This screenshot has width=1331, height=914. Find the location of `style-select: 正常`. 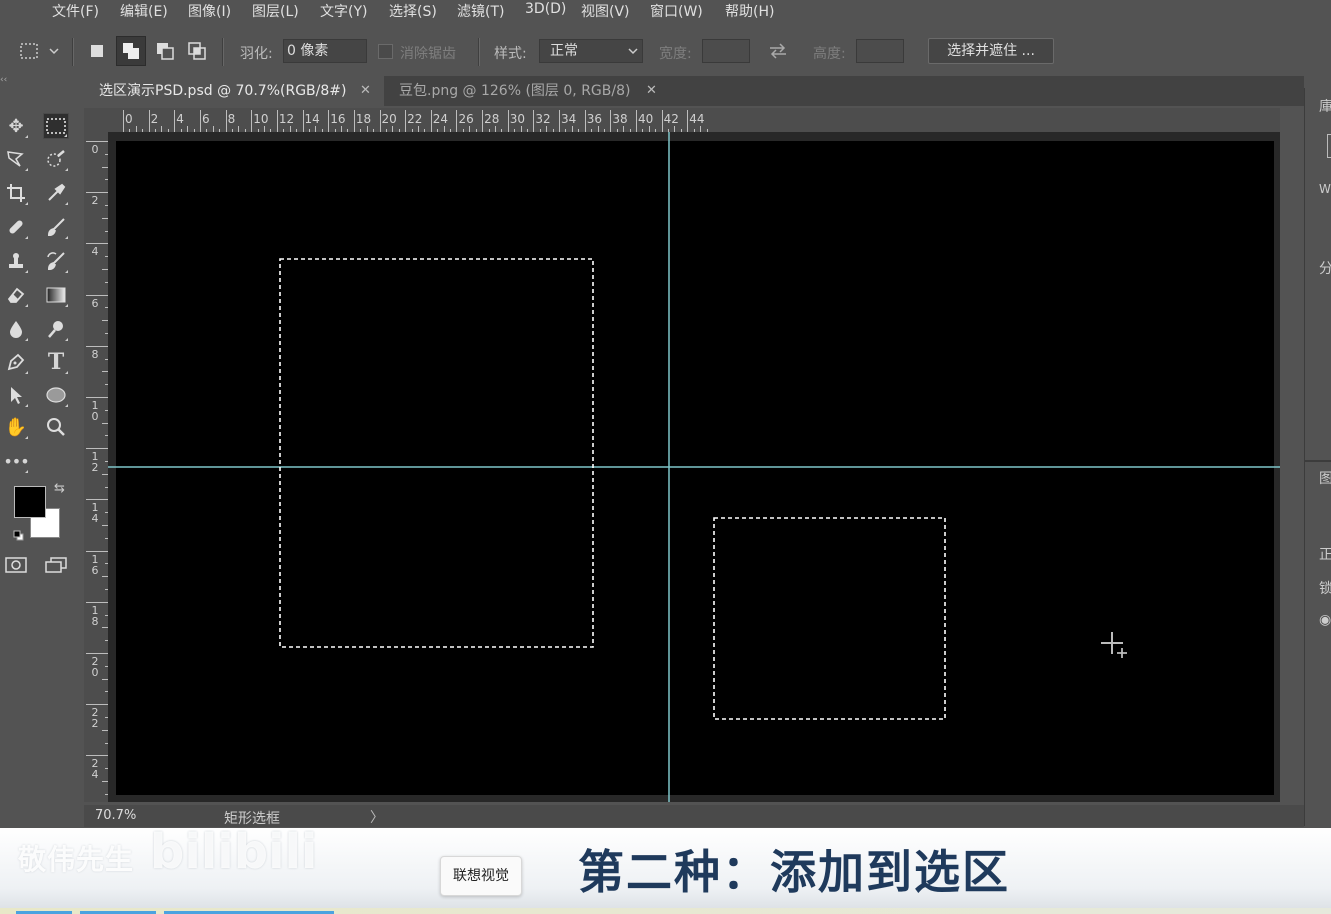

style-select: 正常 is located at coordinates (591, 51).